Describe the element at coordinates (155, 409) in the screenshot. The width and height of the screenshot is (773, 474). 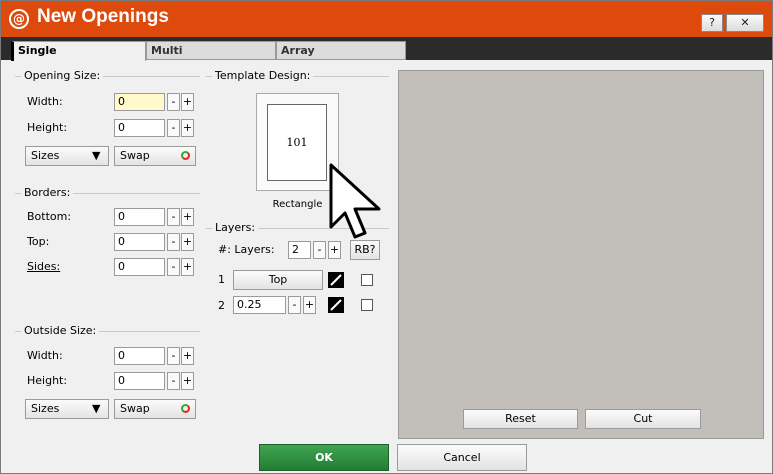
I see `outside-swap-button: Swap` at that location.